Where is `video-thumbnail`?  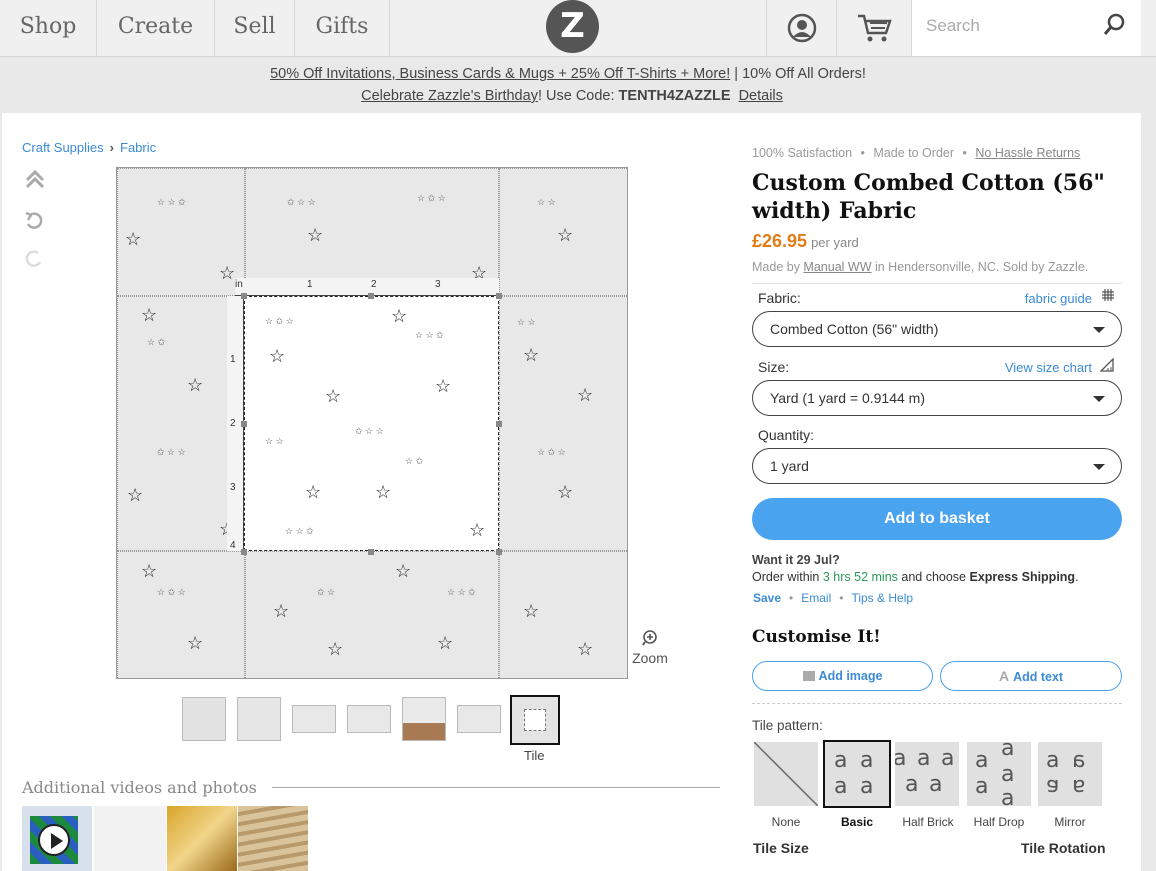 video-thumbnail is located at coordinates (57, 838).